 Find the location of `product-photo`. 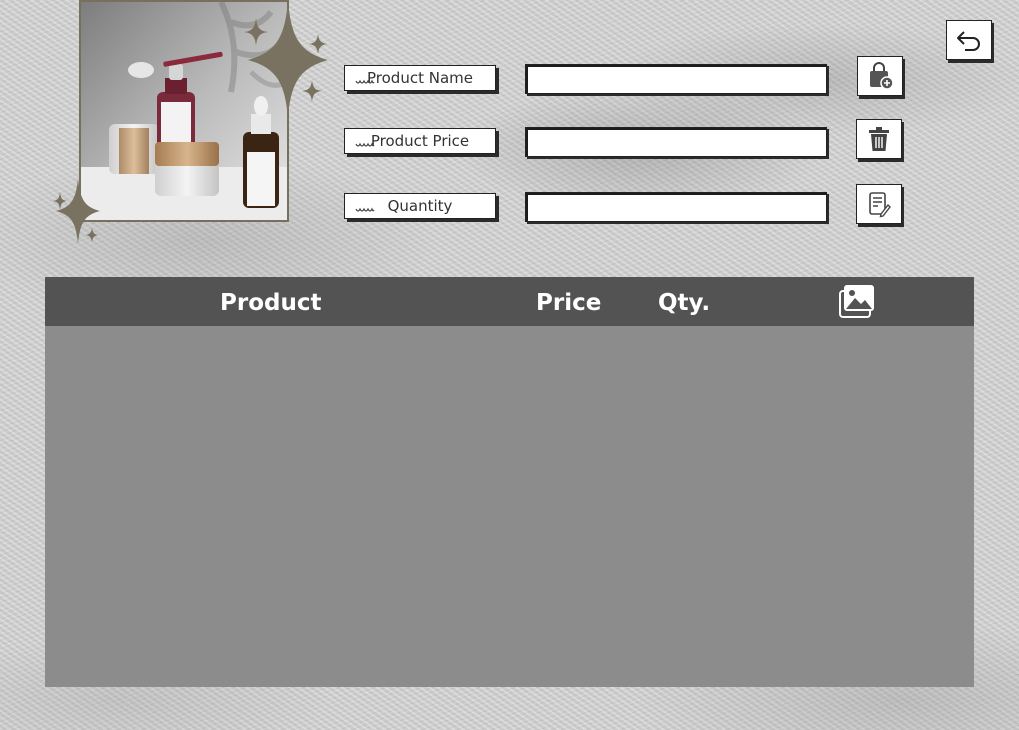

product-photo is located at coordinates (184, 111).